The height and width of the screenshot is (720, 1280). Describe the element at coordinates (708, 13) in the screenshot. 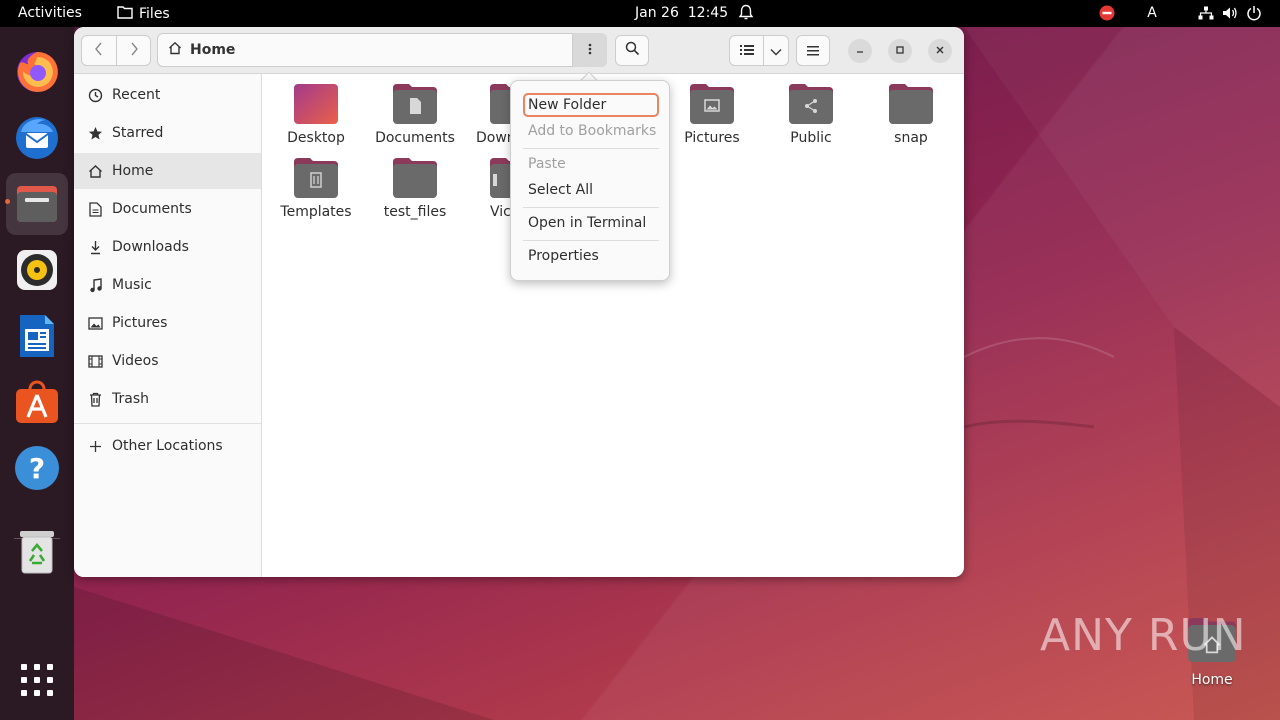

I see `time-label: 12:45` at that location.